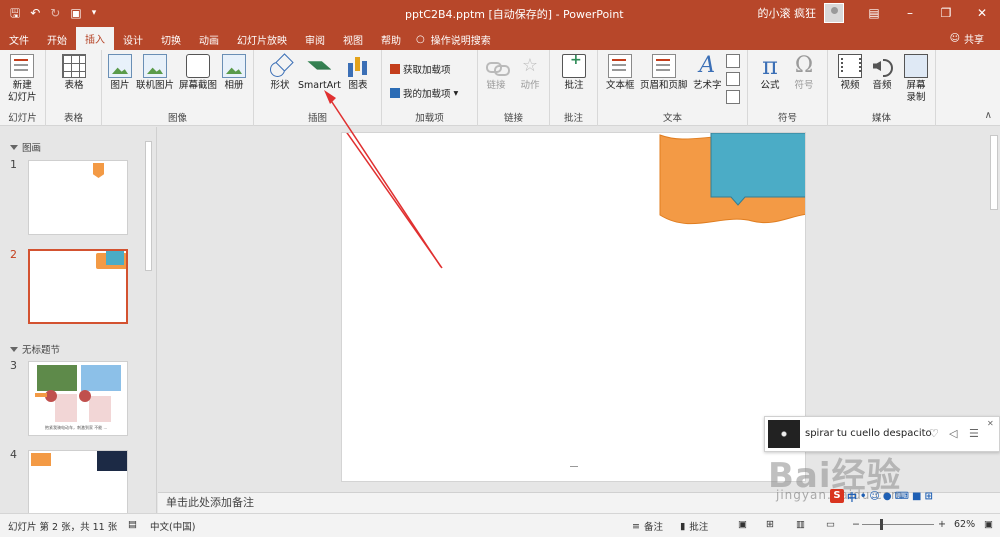  What do you see at coordinates (209, 39) in the screenshot?
I see `tab-animations: 动画` at bounding box center [209, 39].